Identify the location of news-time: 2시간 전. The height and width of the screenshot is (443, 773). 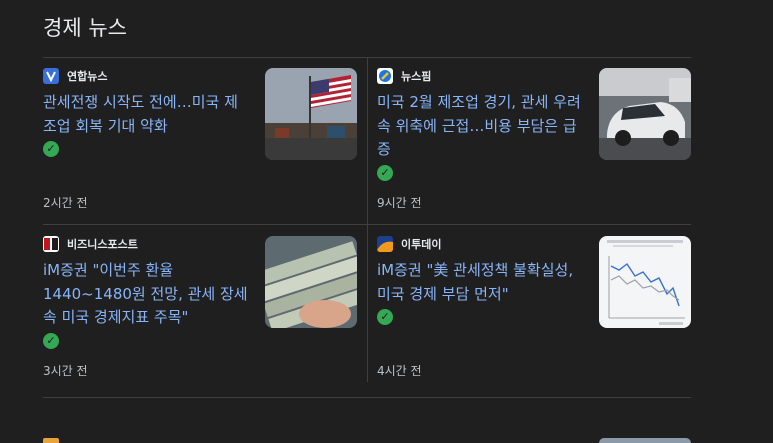
(65, 203).